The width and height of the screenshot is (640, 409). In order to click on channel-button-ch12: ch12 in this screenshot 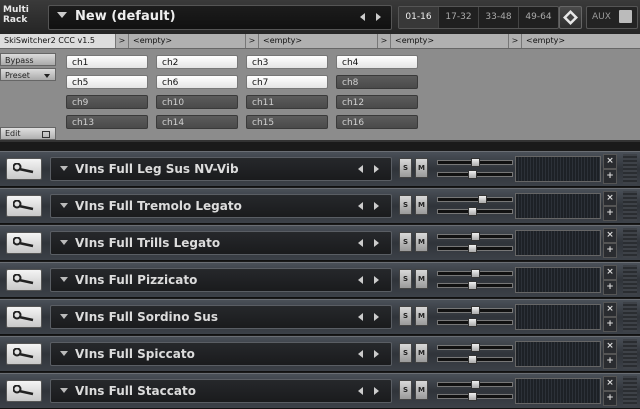, I will do `click(377, 102)`.